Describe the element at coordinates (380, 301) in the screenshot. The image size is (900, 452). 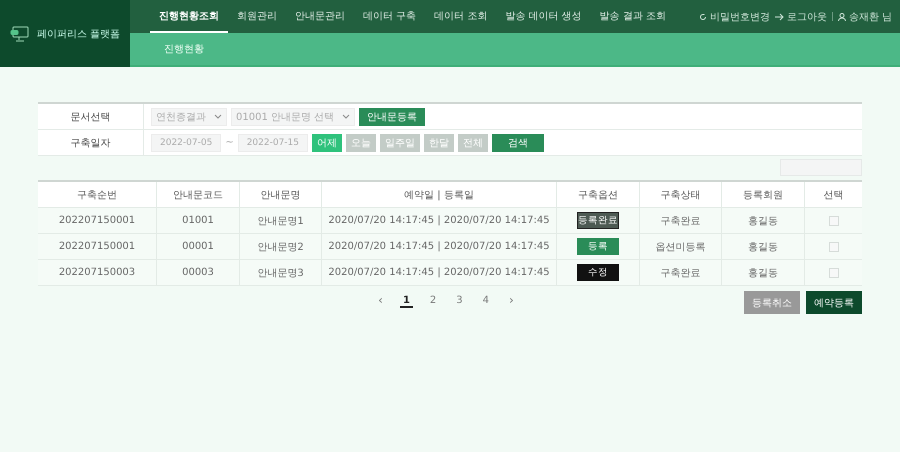
I see `prev-page-button: ‹` at that location.